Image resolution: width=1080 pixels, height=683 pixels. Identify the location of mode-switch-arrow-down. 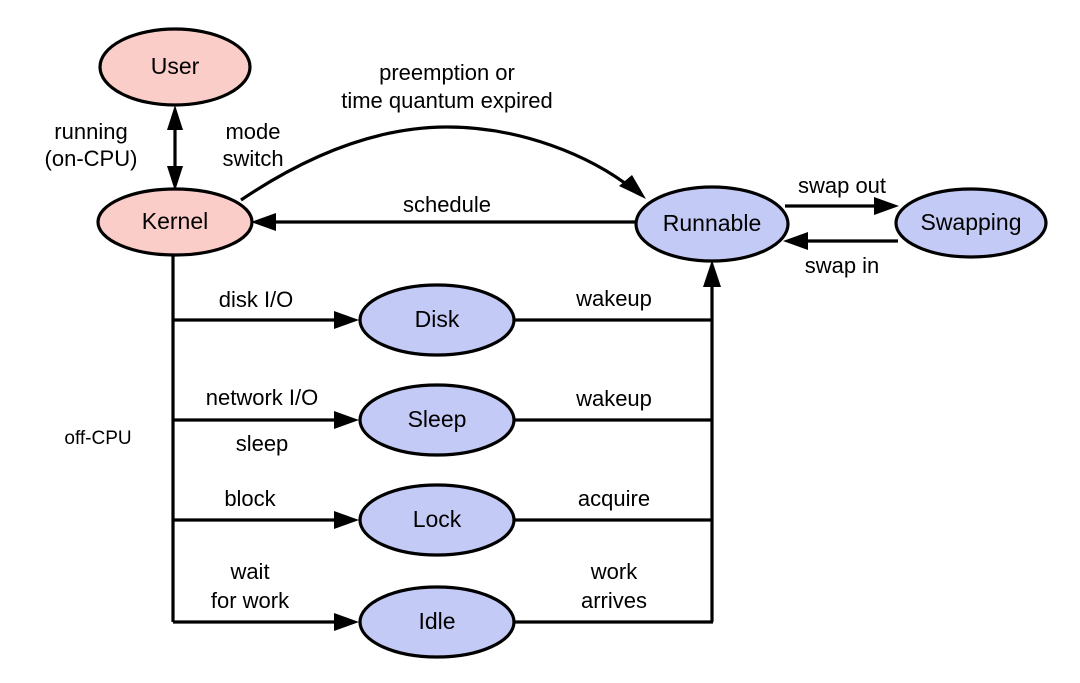
(175, 178).